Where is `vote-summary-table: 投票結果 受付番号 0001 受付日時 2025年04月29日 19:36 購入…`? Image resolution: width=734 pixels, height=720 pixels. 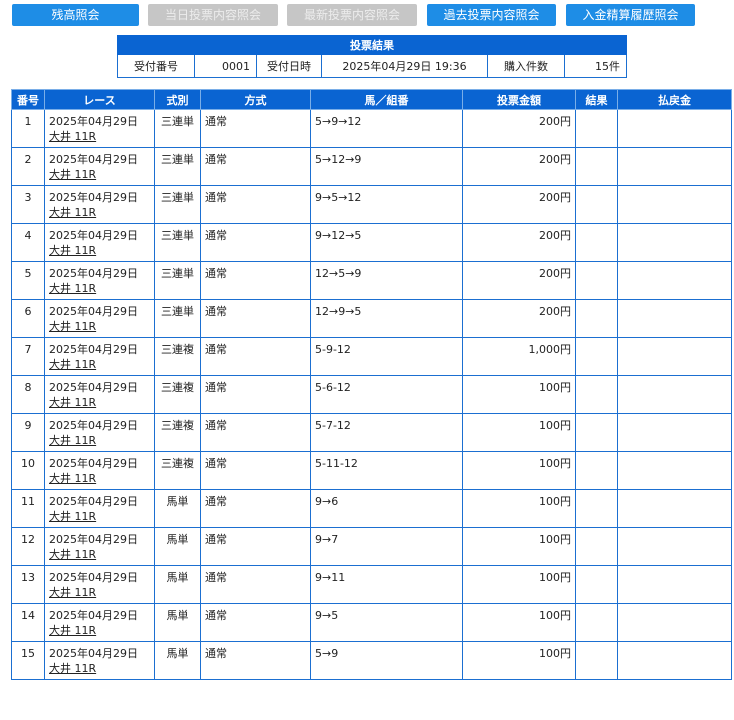 vote-summary-table: 投票結果 受付番号 0001 受付日時 2025年04月29日 19:36 購入… is located at coordinates (372, 56).